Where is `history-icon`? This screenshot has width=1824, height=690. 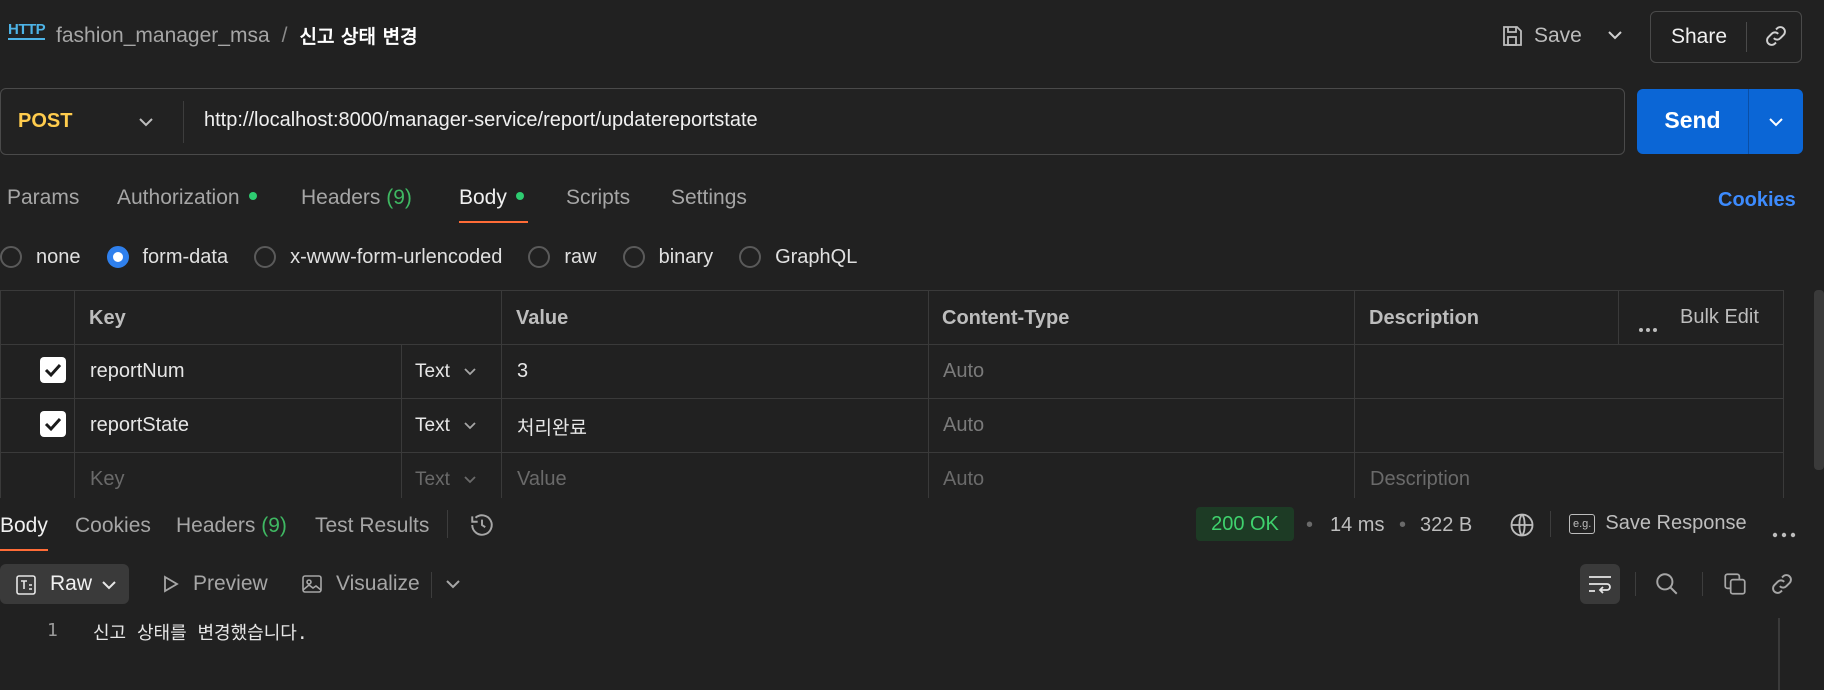
history-icon is located at coordinates (482, 528).